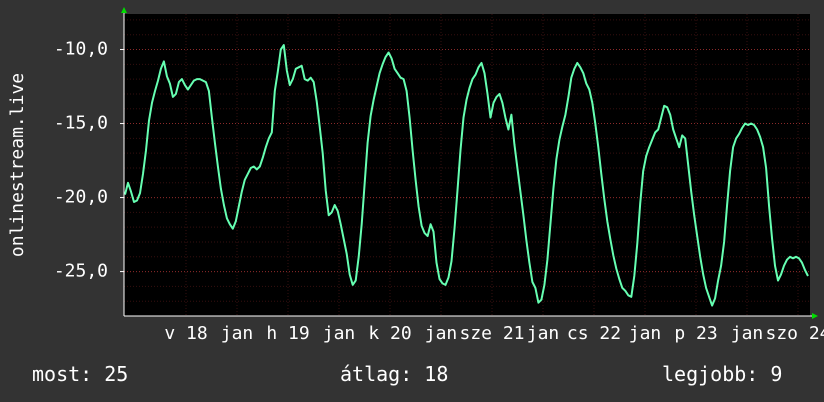 This screenshot has width=824, height=402. What do you see at coordinates (185, 333) in the screenshot?
I see `x-tick-label: v 18` at bounding box center [185, 333].